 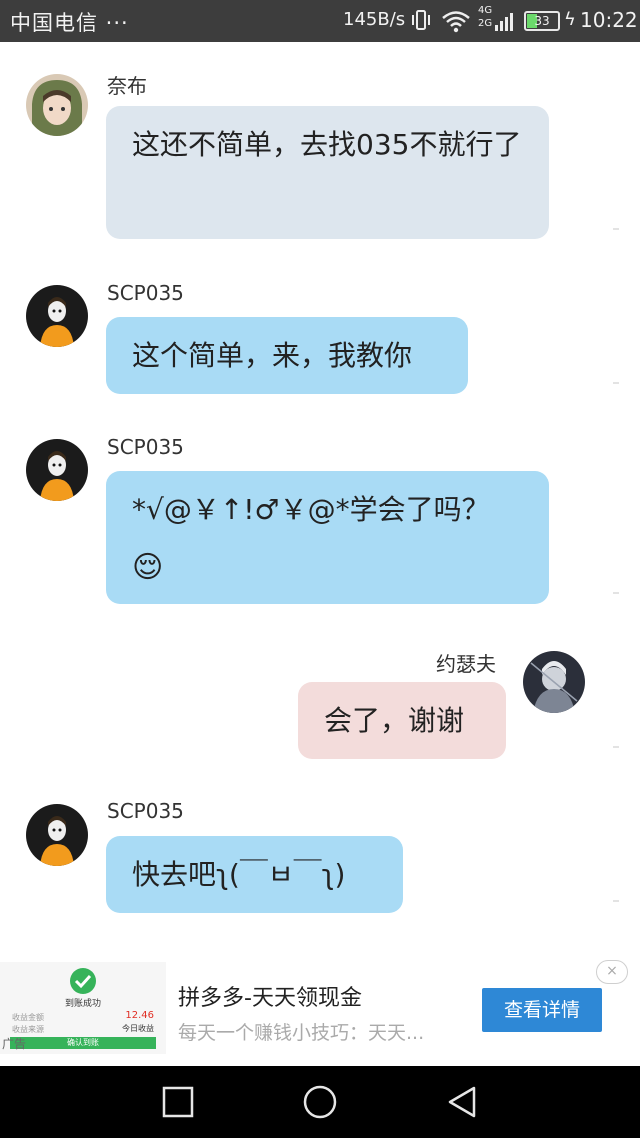 I want to click on ad-cta-button: 查看详情, so click(x=542, y=1010).